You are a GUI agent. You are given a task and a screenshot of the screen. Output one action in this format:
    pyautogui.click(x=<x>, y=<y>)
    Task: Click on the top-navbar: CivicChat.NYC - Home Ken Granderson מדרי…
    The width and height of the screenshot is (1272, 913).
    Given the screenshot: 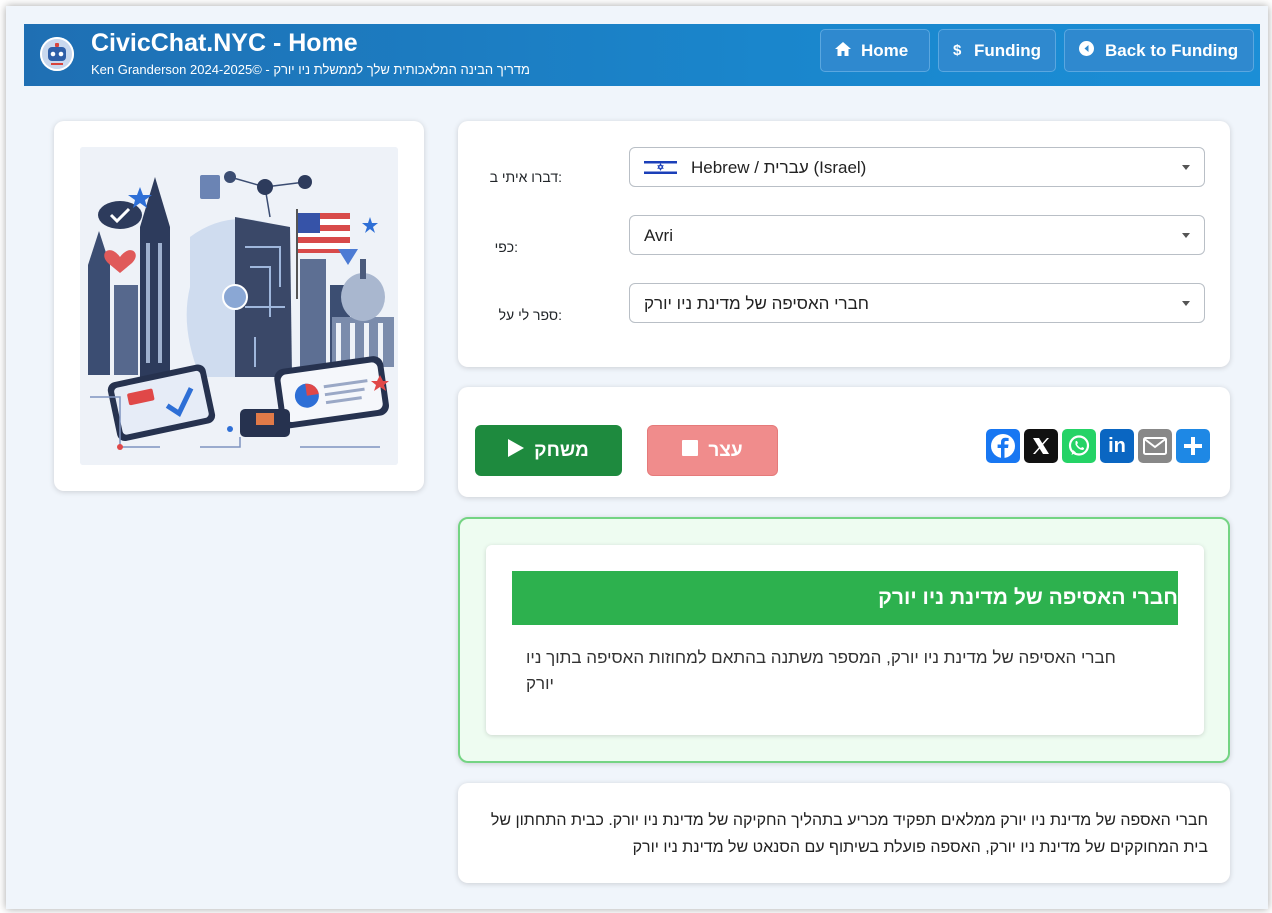 What is the action you would take?
    pyautogui.click(x=642, y=55)
    